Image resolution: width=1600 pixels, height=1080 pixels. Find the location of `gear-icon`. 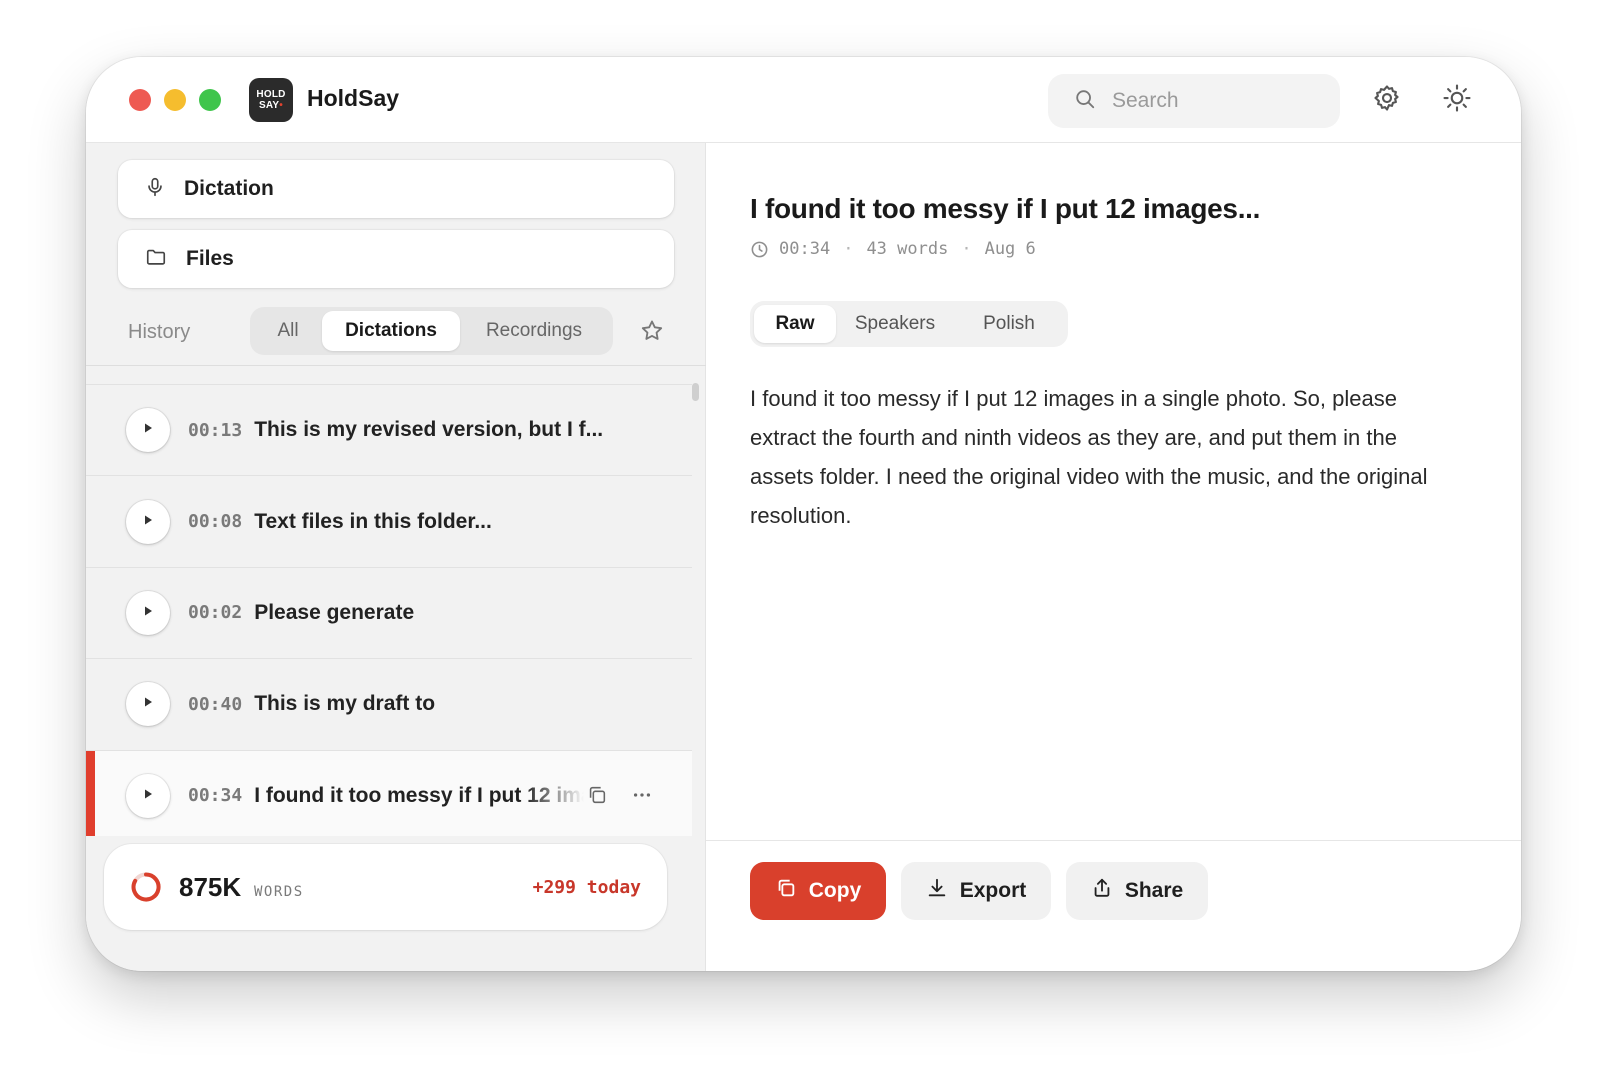

gear-icon is located at coordinates (1387, 100).